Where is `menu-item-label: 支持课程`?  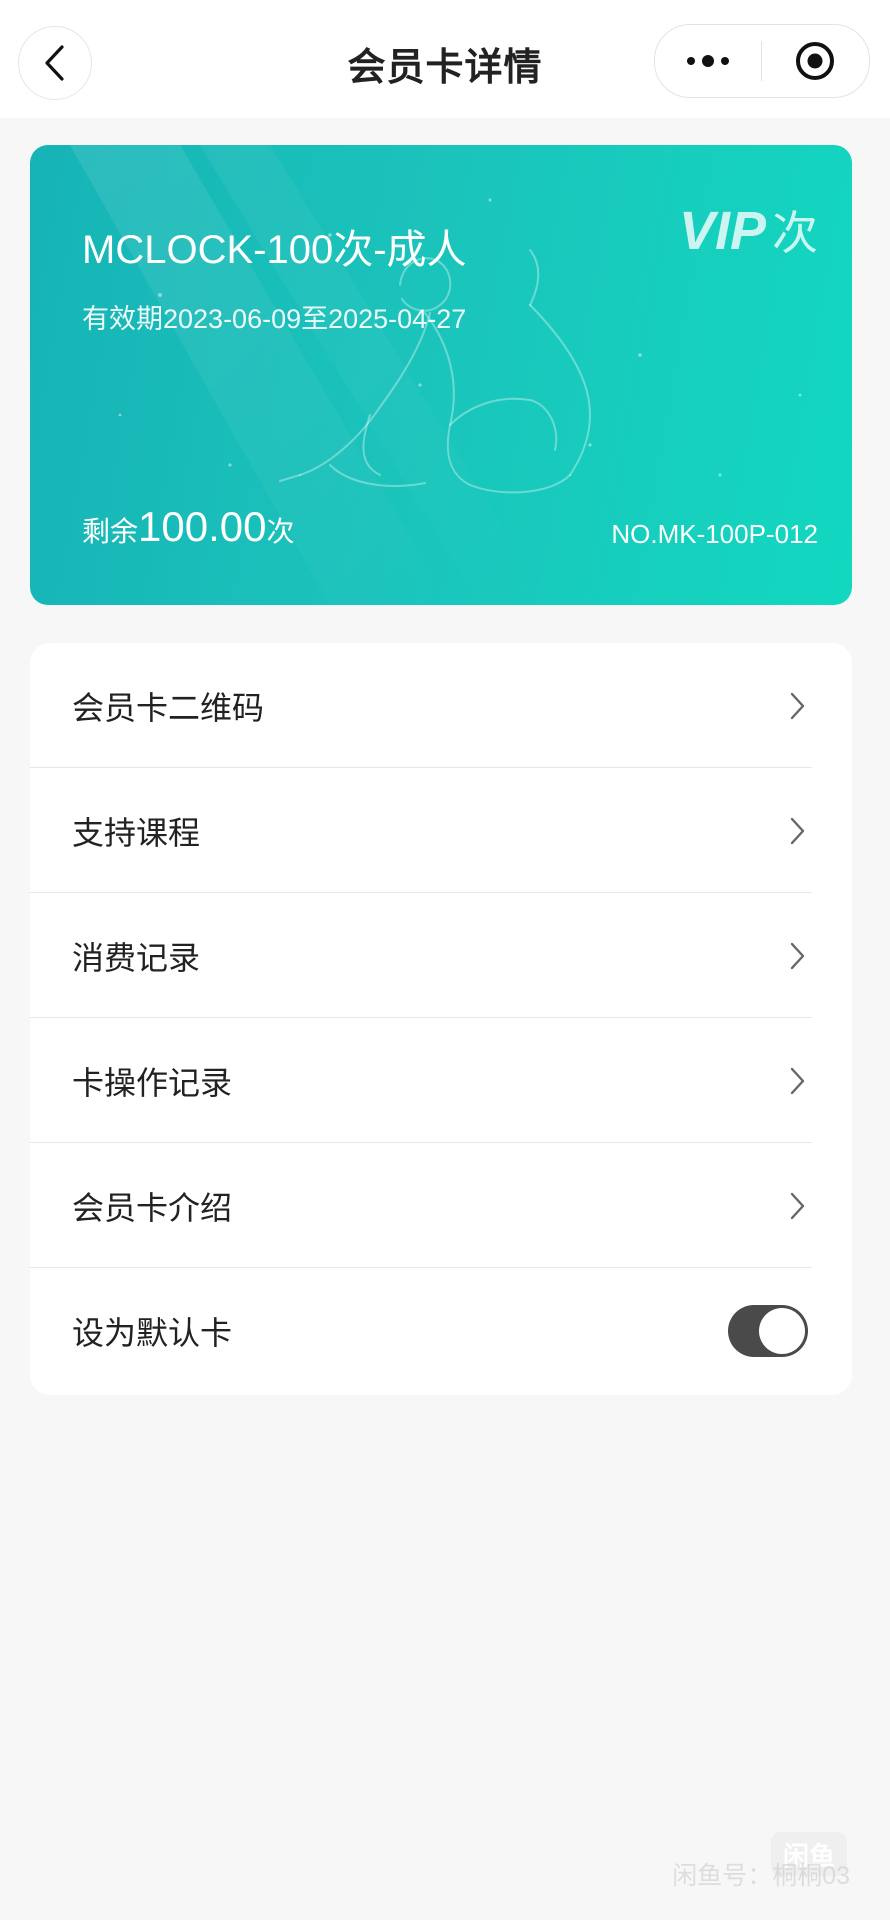 menu-item-label: 支持课程 is located at coordinates (136, 832).